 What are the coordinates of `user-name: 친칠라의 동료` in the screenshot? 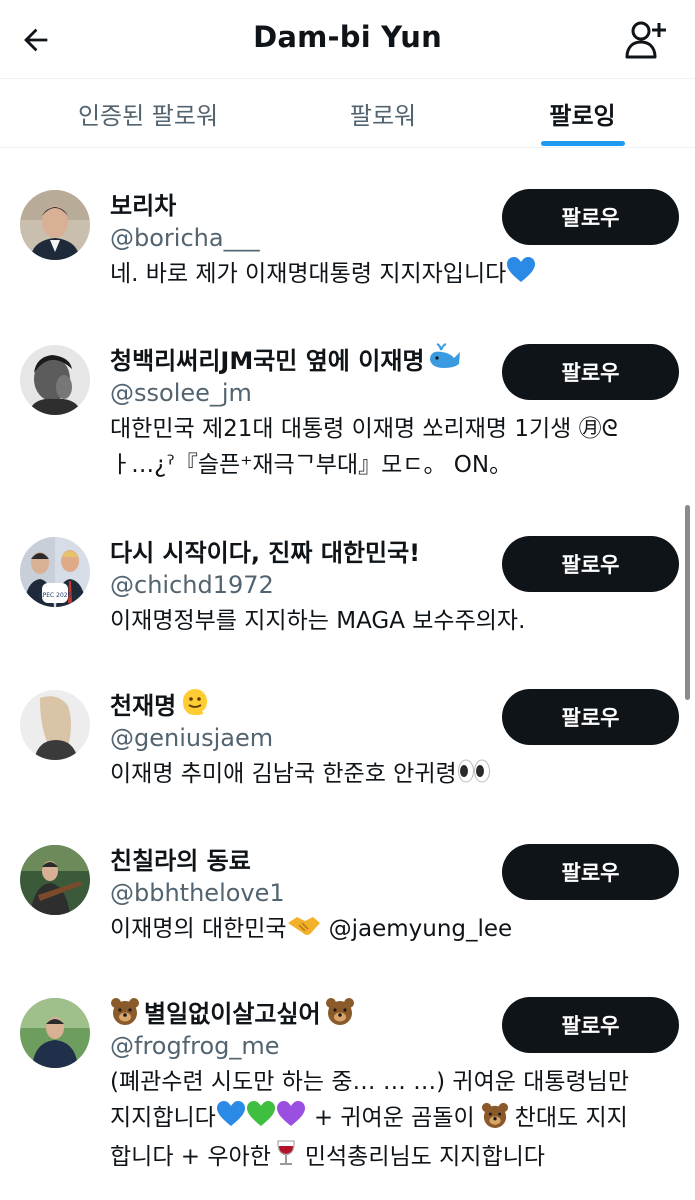 It's located at (180, 858).